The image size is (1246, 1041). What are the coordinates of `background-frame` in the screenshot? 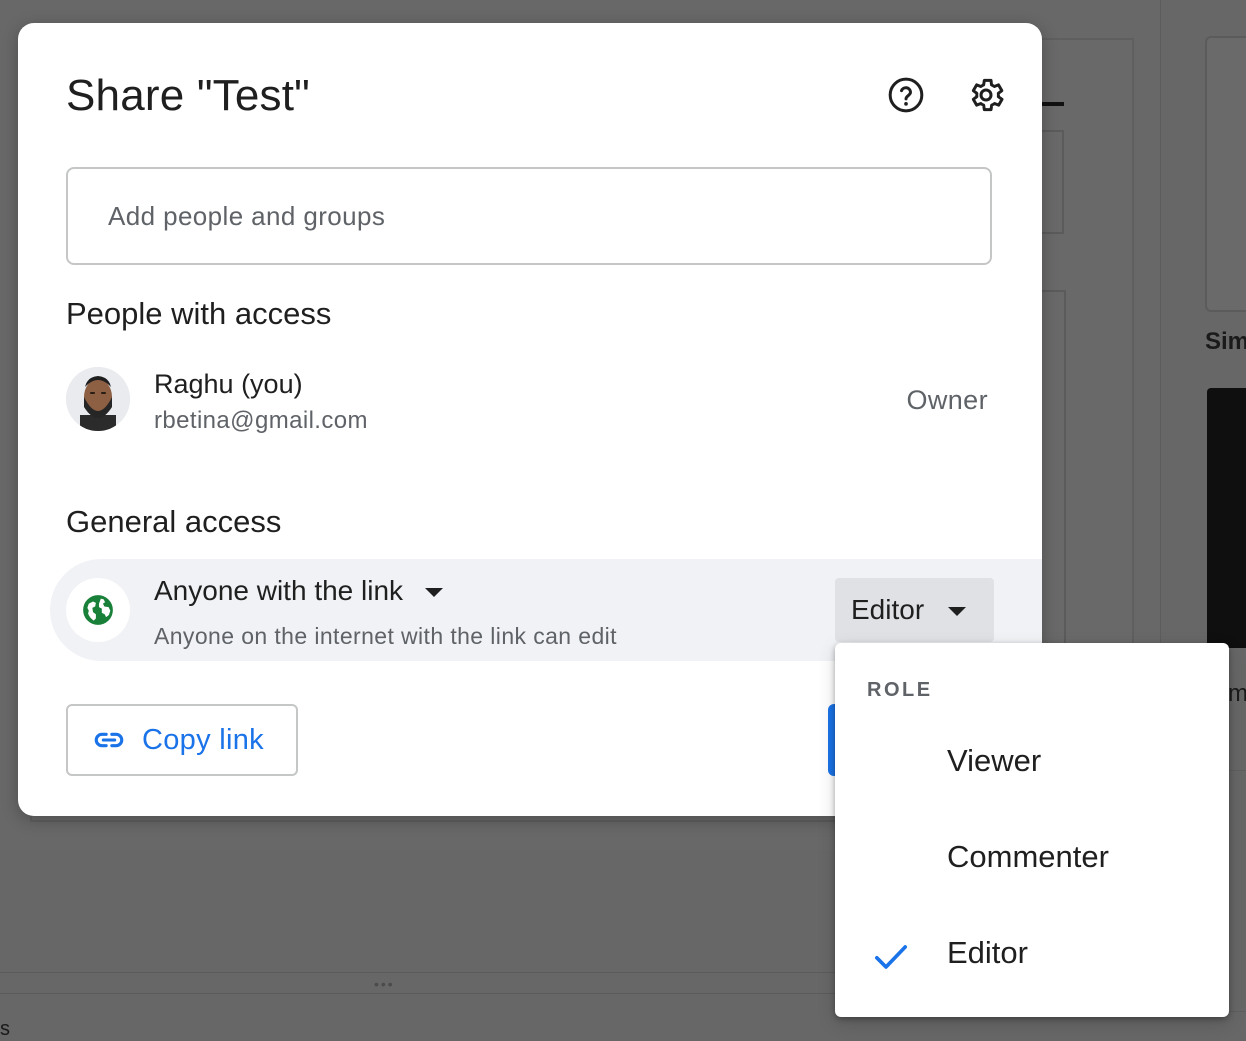 It's located at (1052, 182).